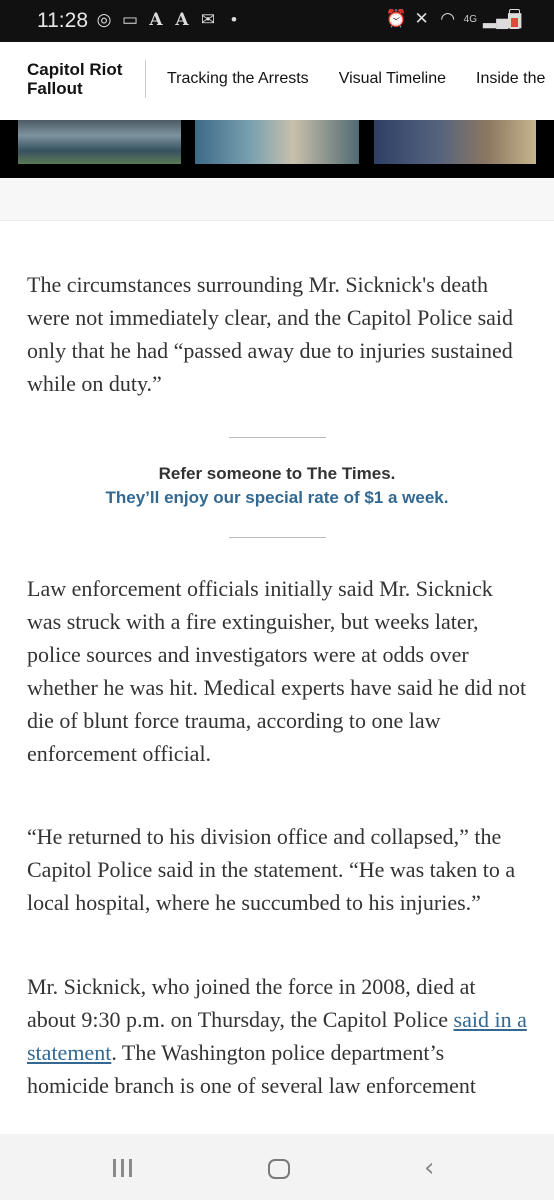  I want to click on sync-icon: ◎, so click(104, 19).